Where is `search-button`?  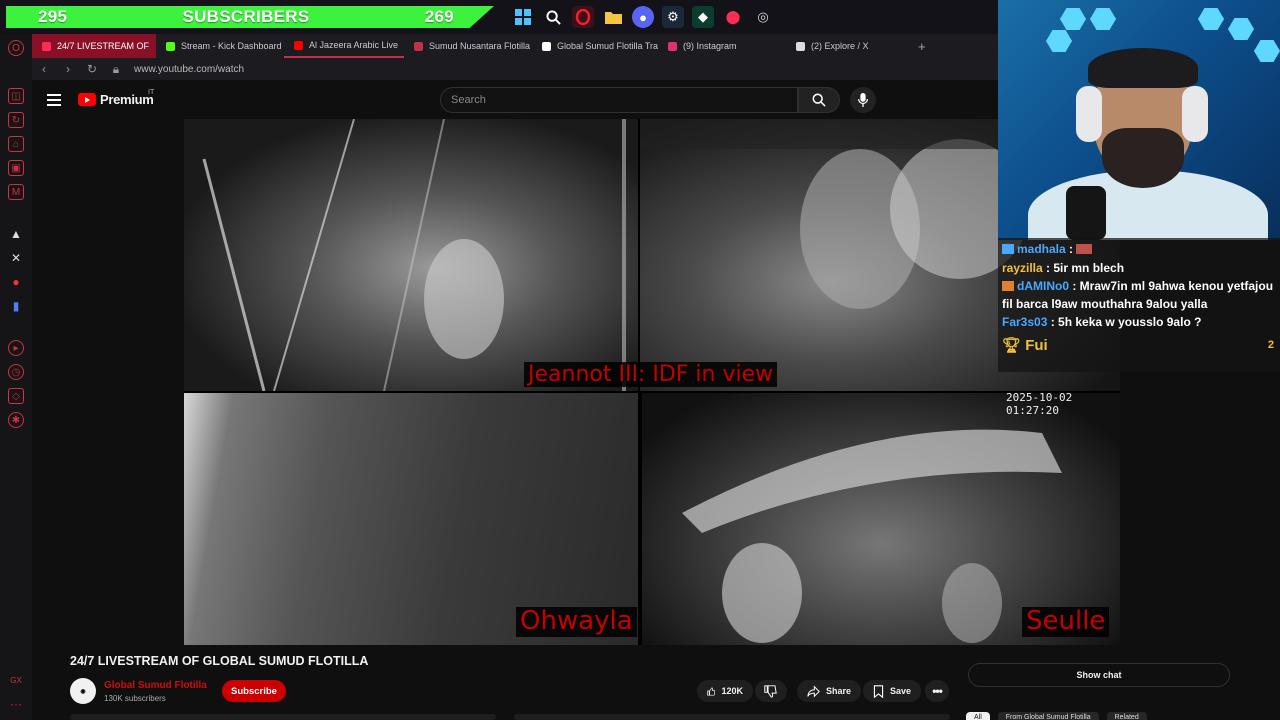
search-button is located at coordinates (819, 100).